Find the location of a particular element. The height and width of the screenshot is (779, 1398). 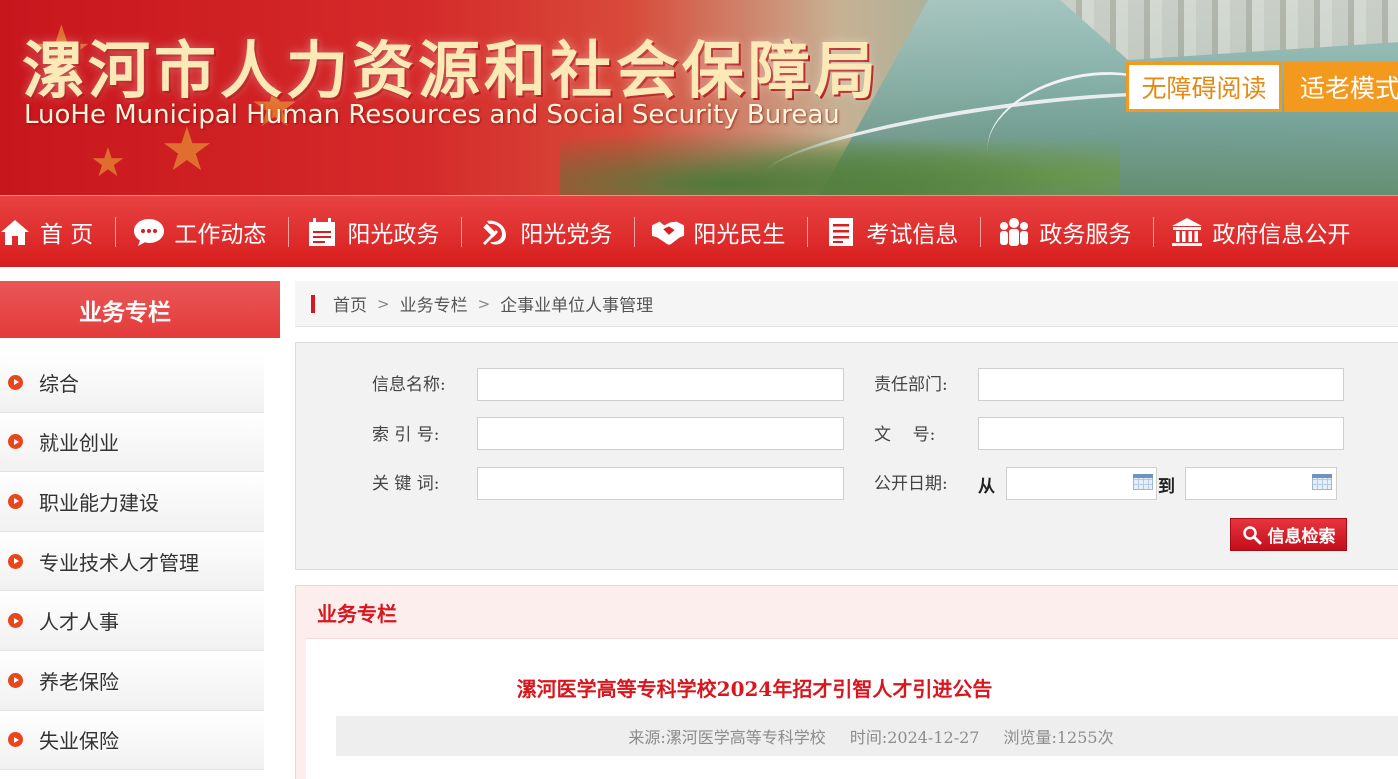

nav-item-info-disclosure: 政府信息公开 is located at coordinates (1260, 231).